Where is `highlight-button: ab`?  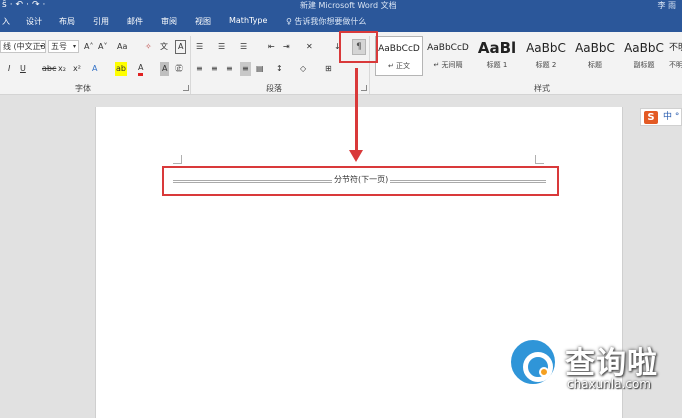
highlight-button: ab is located at coordinates (121, 69).